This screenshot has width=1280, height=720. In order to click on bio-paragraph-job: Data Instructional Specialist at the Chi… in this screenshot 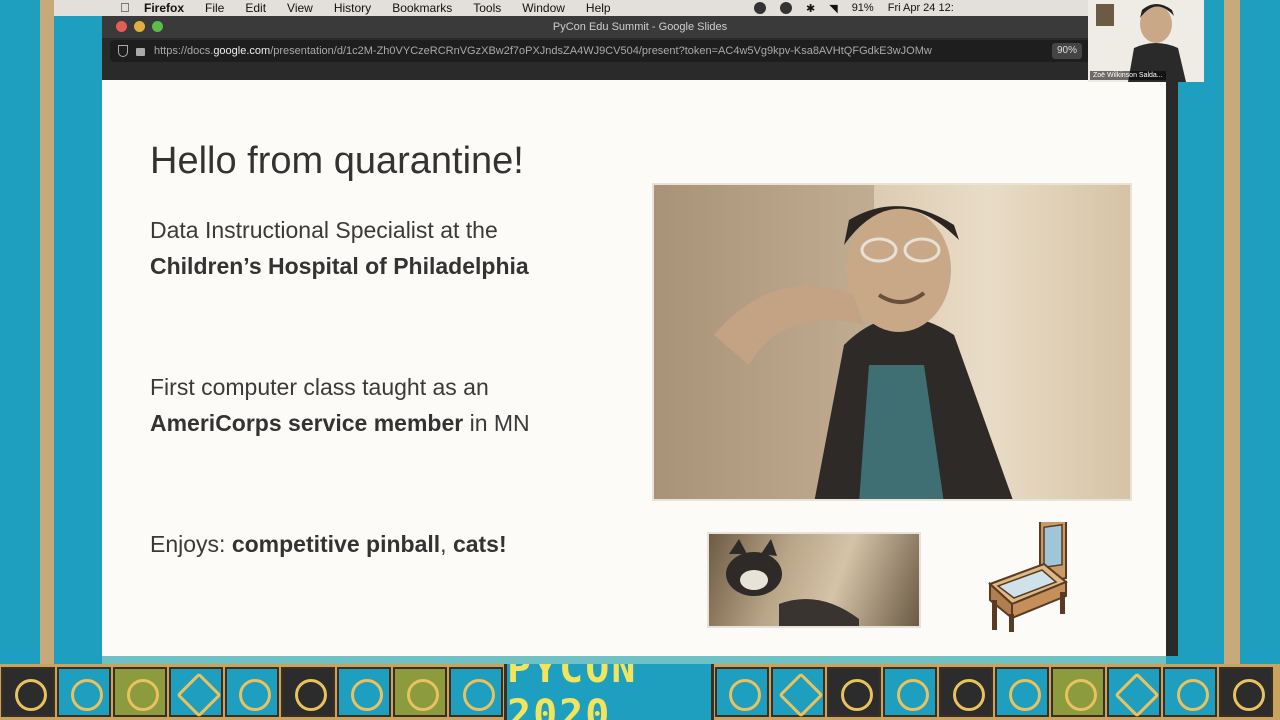, I will do `click(339, 248)`.